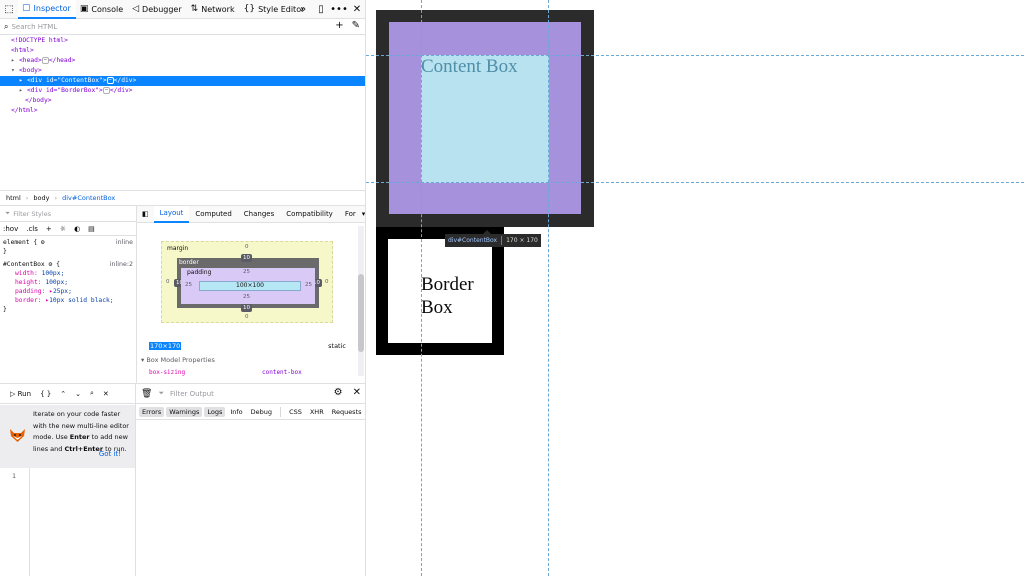  What do you see at coordinates (63, 394) in the screenshot?
I see `chevron-up-icon: ⌃` at bounding box center [63, 394].